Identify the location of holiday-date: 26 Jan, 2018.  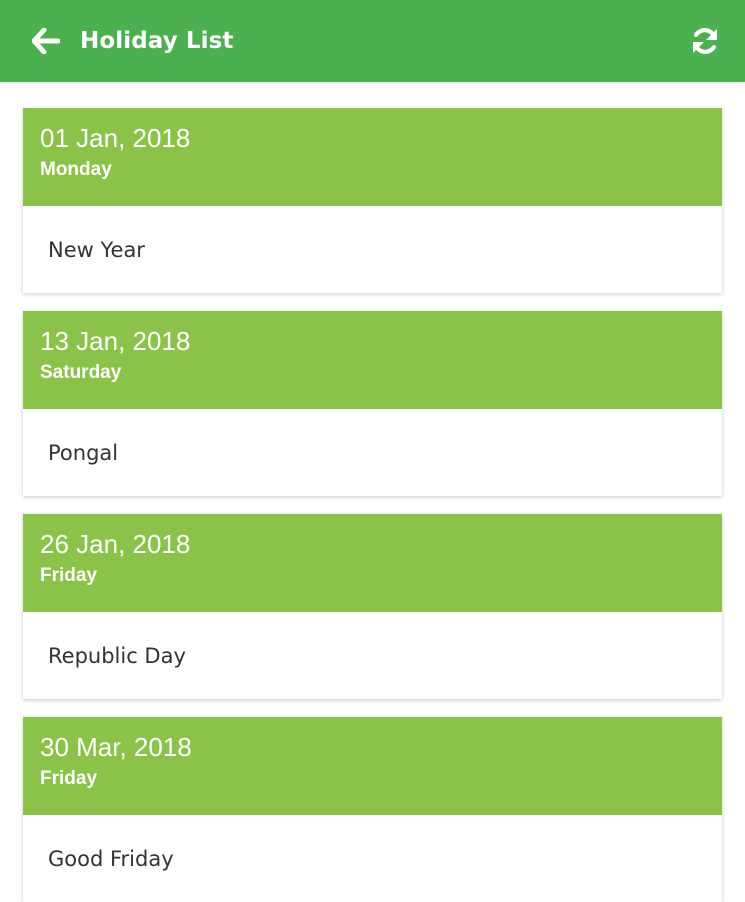
(115, 544).